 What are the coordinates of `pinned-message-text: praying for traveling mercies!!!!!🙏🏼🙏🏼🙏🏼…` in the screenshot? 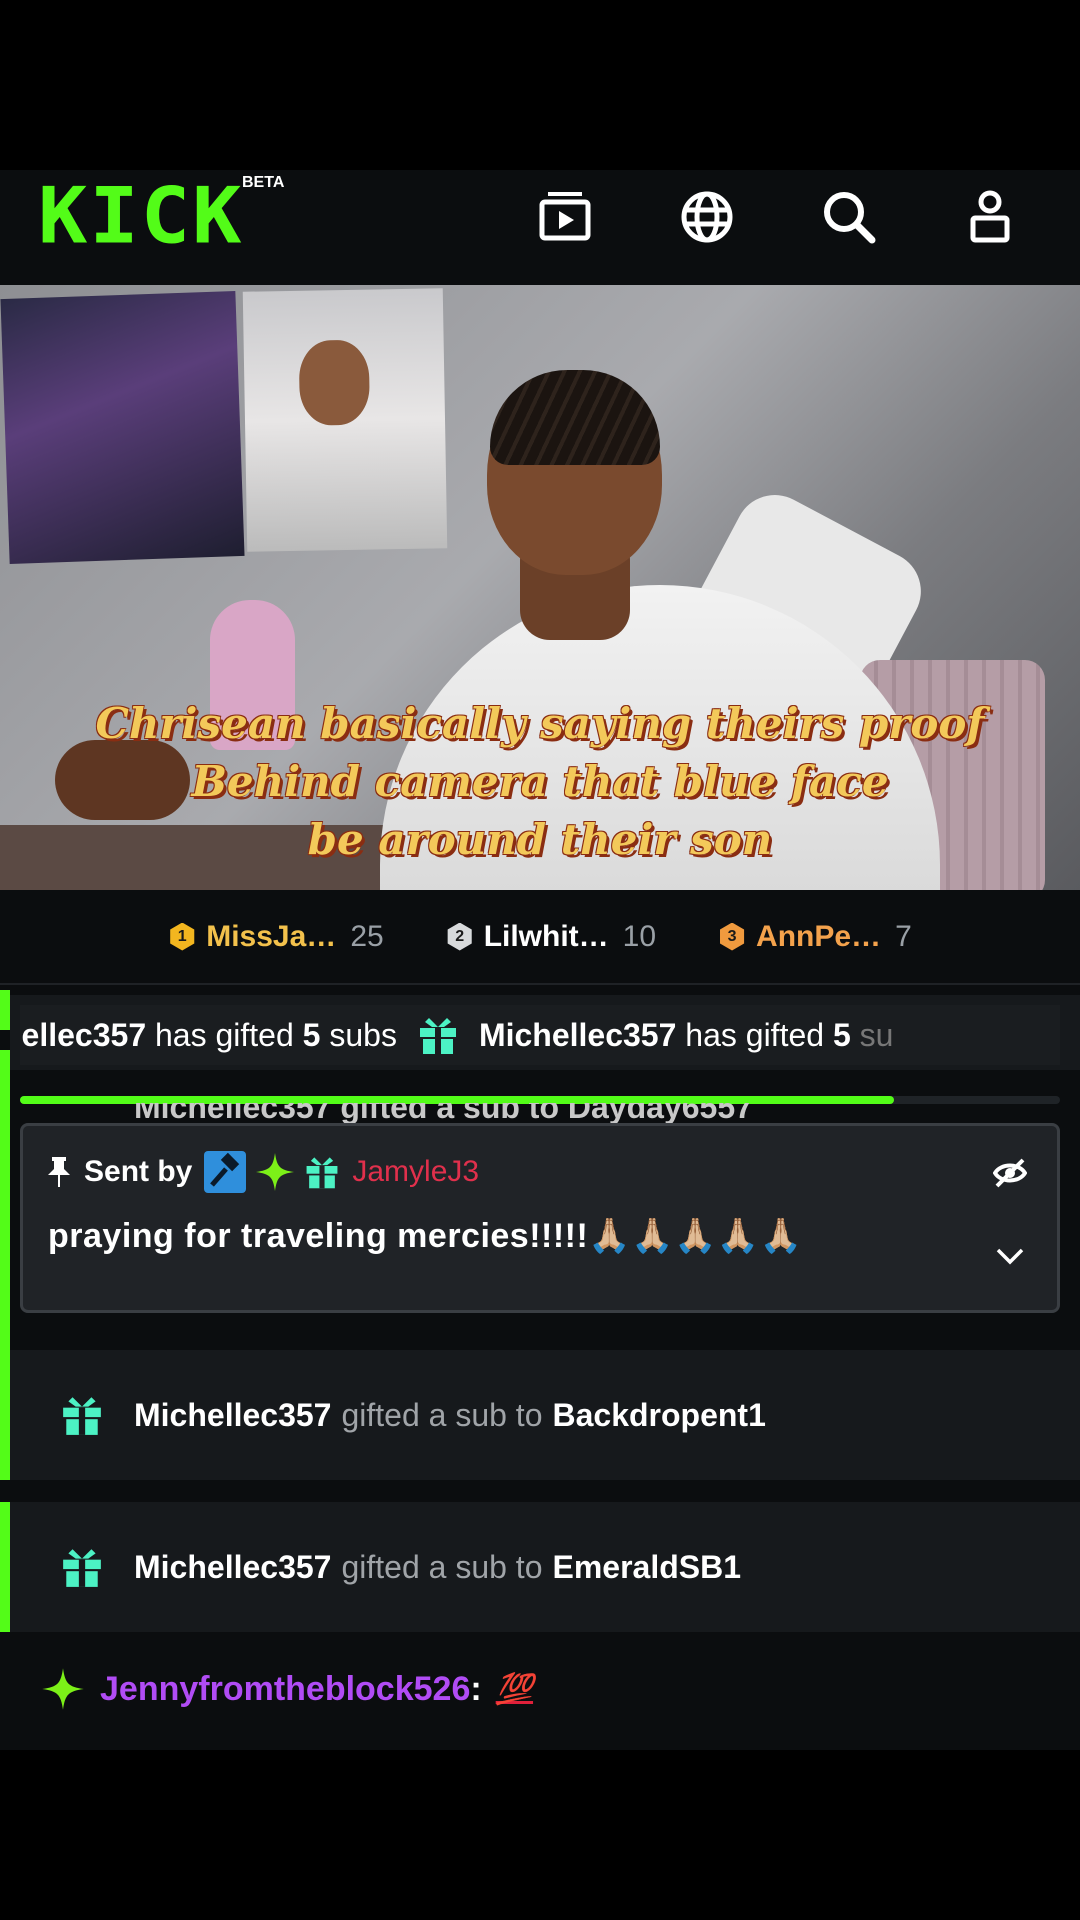 It's located at (425, 1236).